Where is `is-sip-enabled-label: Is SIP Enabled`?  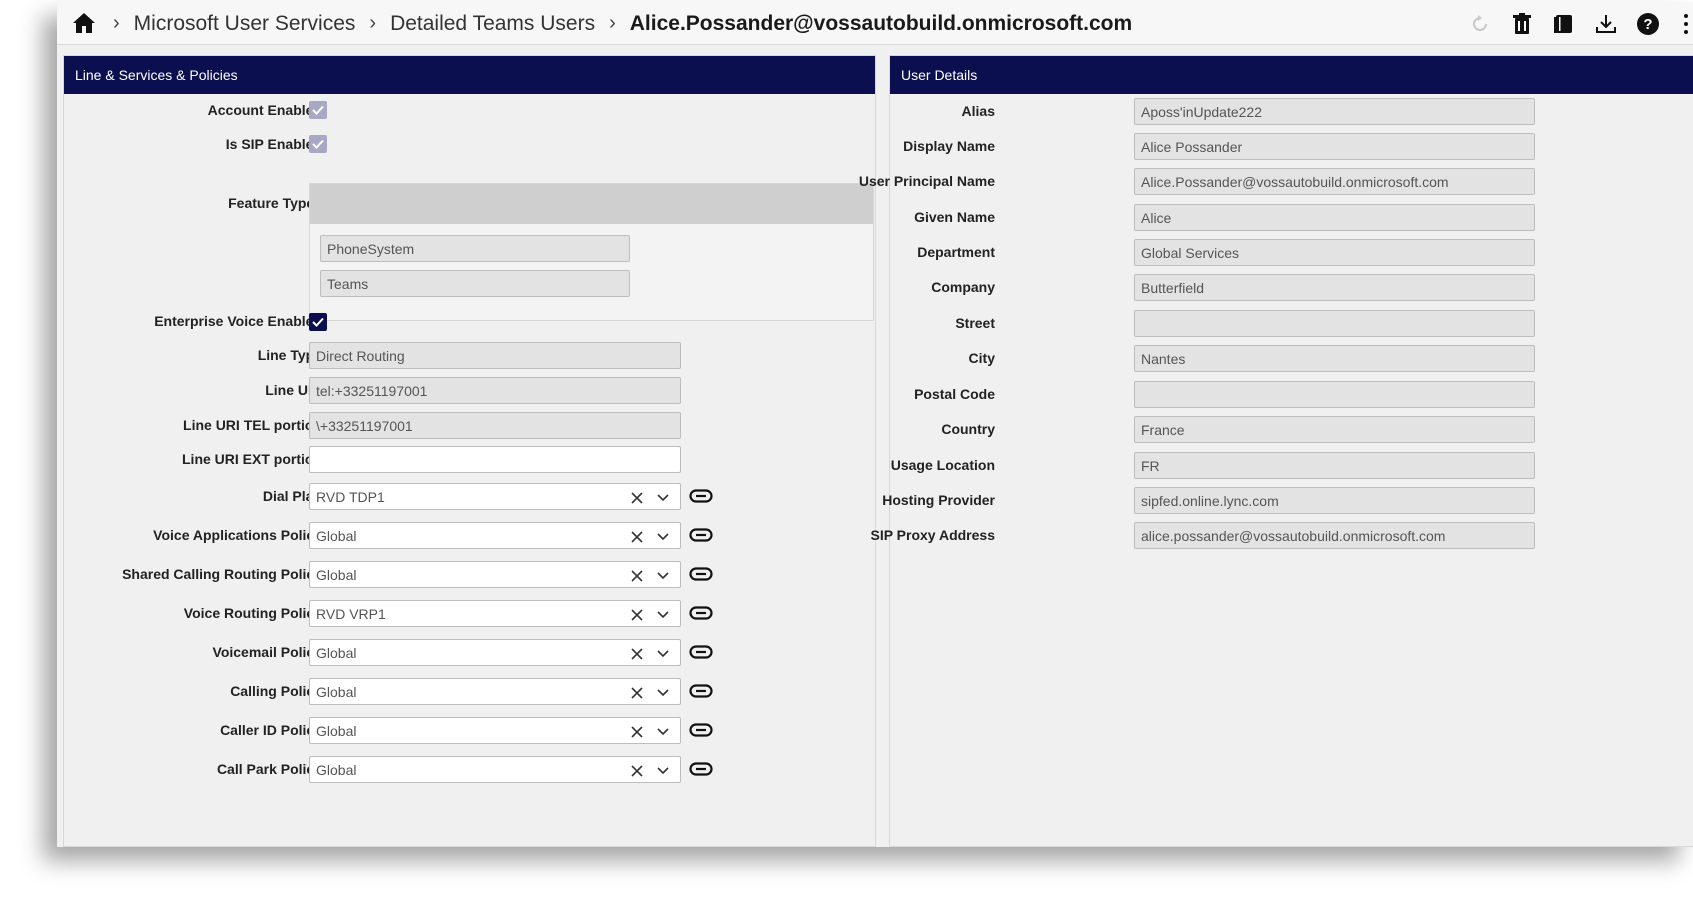 is-sip-enabled-label: Is SIP Enabled is located at coordinates (273, 144).